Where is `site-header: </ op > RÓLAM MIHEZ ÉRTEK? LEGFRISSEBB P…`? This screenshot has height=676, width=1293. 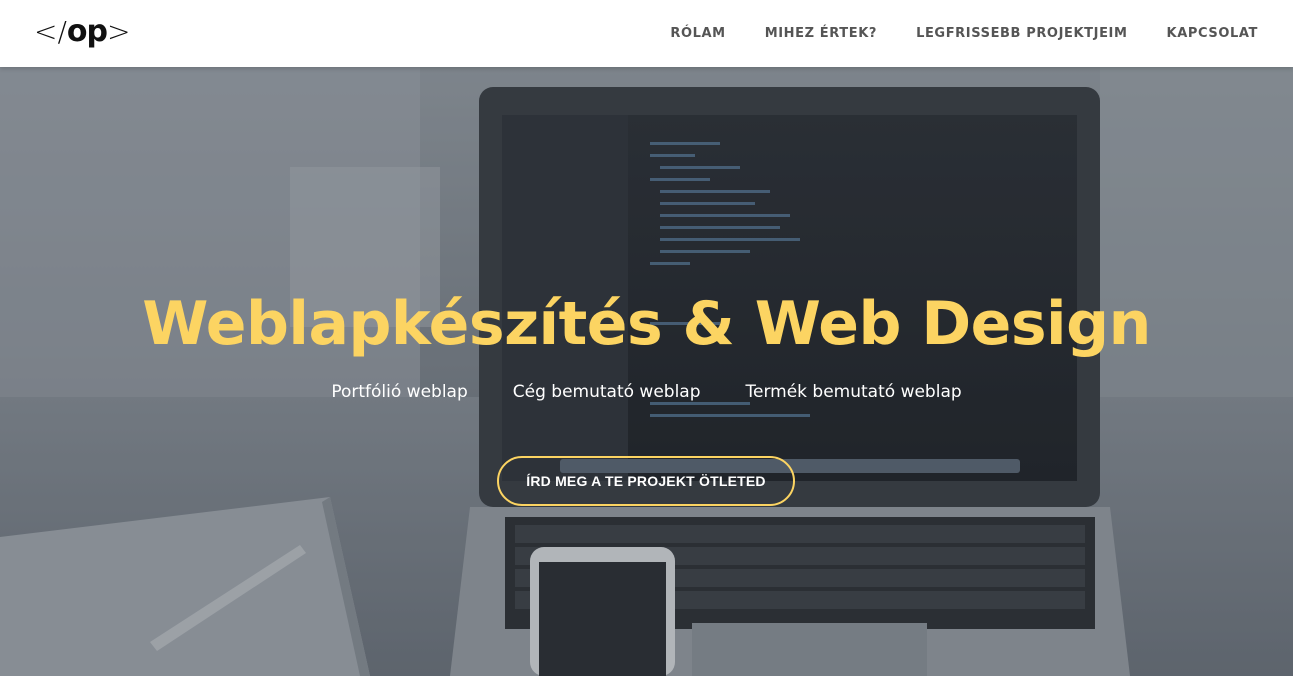
site-header: </ op > RÓLAM MIHEZ ÉRTEK? LEGFRISSEBB P… is located at coordinates (646, 33).